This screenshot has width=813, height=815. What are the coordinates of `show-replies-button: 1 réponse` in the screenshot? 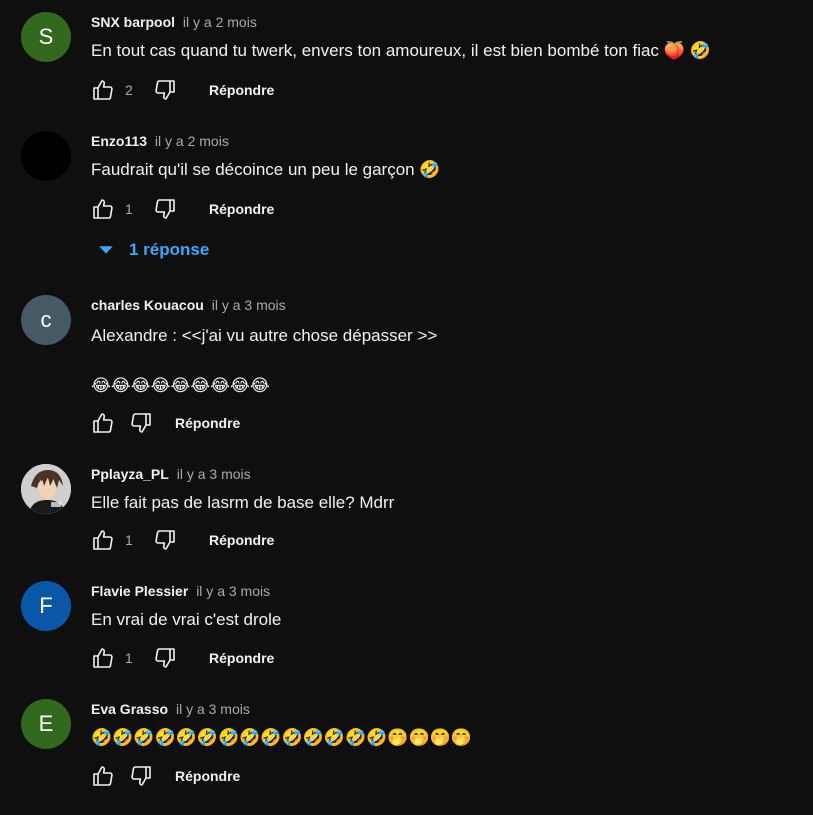 It's located at (153, 250).